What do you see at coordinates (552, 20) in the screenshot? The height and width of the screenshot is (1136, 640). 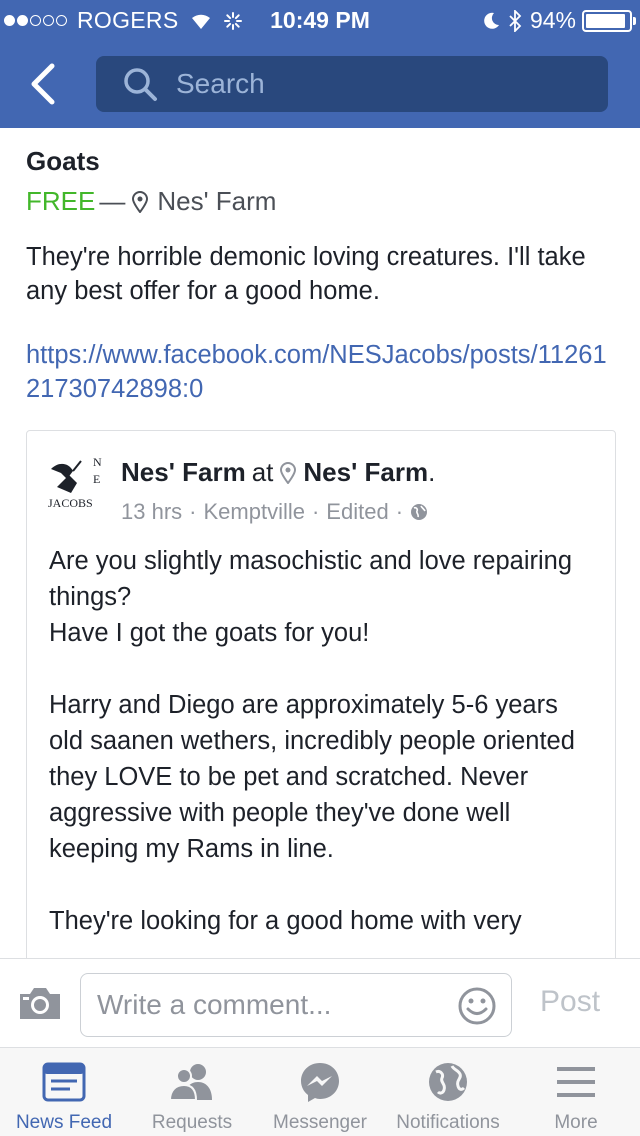 I see `battery-percent: 94%` at bounding box center [552, 20].